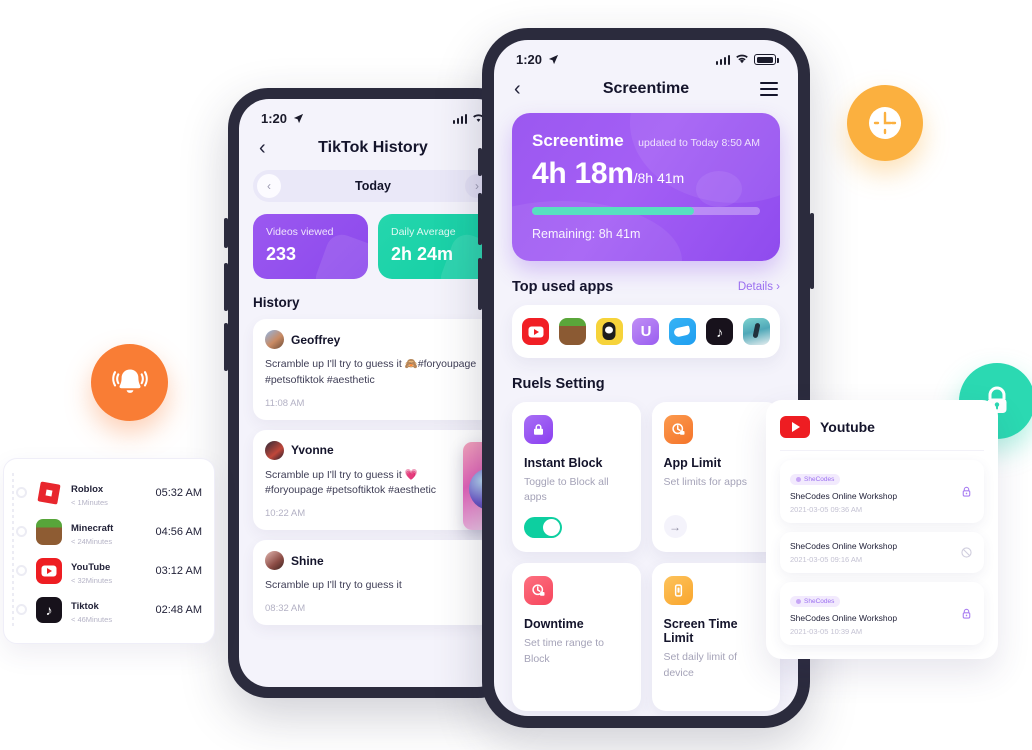  I want to click on app-time: 03:12 AM, so click(178, 570).